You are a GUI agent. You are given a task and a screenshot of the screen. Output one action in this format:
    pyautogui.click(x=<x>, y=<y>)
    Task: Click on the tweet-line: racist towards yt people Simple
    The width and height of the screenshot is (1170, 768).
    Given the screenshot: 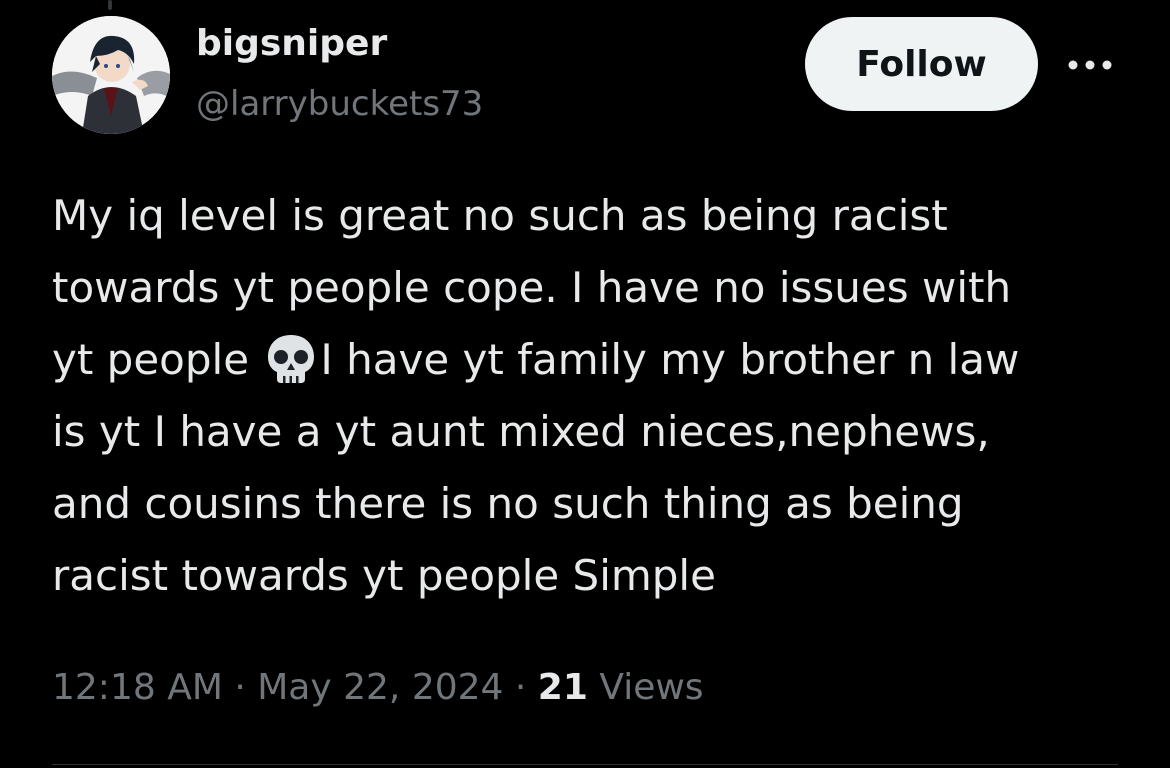 What is the action you would take?
    pyautogui.click(x=384, y=575)
    